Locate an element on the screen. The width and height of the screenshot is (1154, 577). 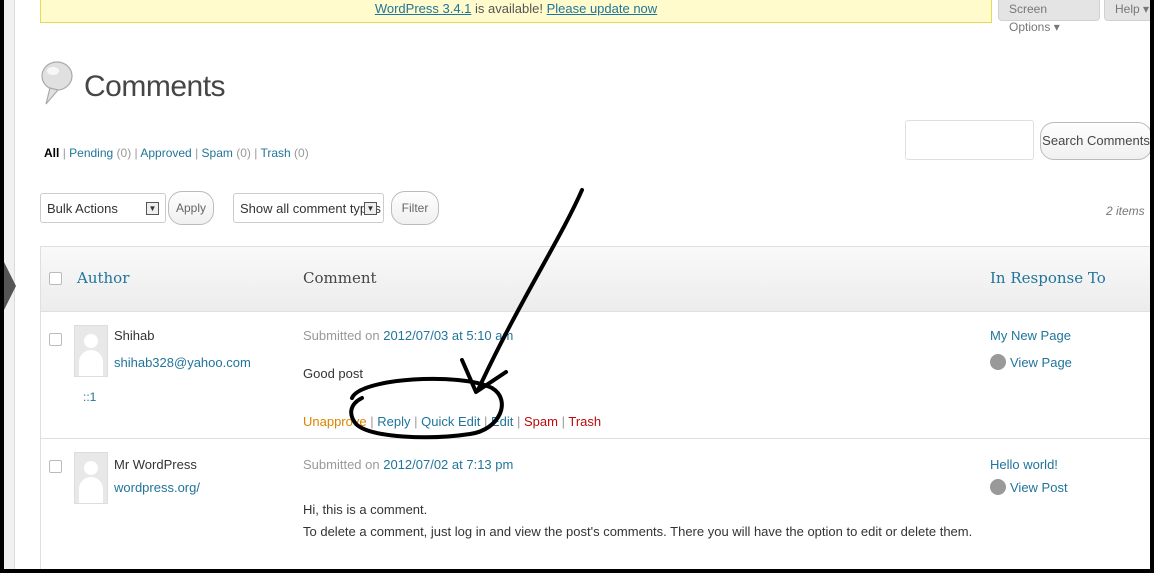
filter-pending: Pending is located at coordinates (91, 153).